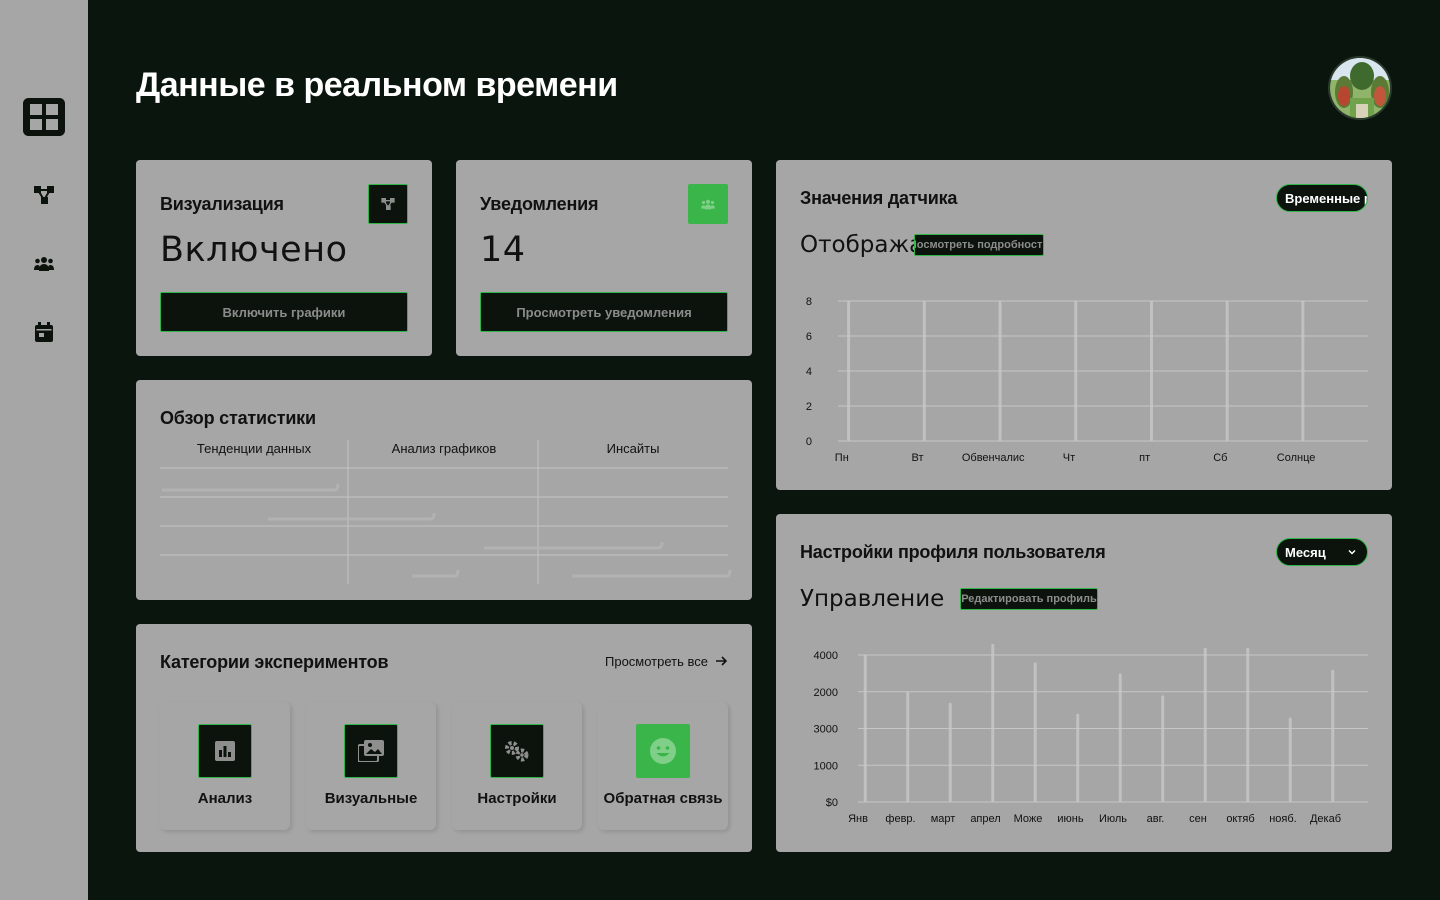 The image size is (1440, 900). Describe the element at coordinates (1113, 819) in the screenshot. I see `x-tick-label: Июль` at that location.